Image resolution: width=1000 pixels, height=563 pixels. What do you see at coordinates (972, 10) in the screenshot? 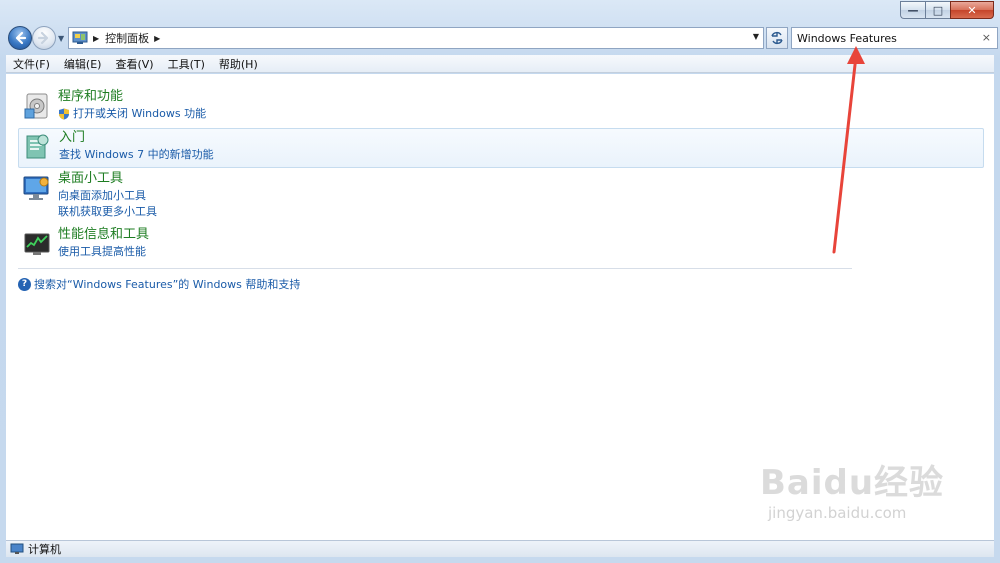
I see `close-button: ✕` at bounding box center [972, 10].